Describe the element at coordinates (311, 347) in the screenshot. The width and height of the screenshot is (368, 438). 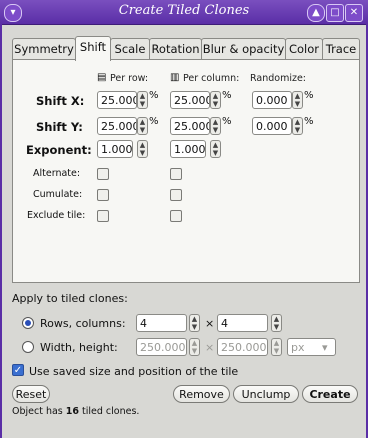
I see `unit-select: px ▾` at that location.